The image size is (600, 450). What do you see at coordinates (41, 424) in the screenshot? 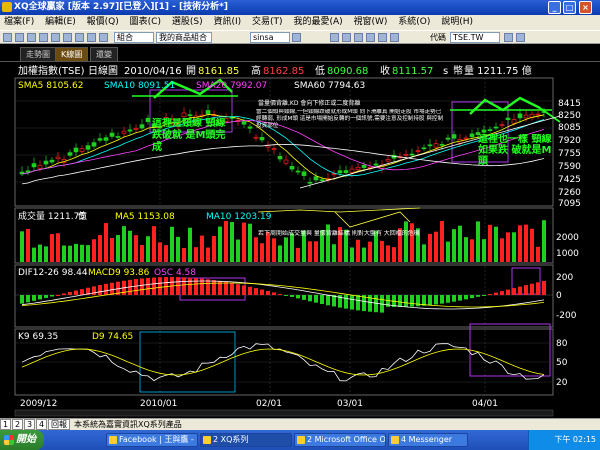
I see `page-tab-4: 4` at bounding box center [41, 424].